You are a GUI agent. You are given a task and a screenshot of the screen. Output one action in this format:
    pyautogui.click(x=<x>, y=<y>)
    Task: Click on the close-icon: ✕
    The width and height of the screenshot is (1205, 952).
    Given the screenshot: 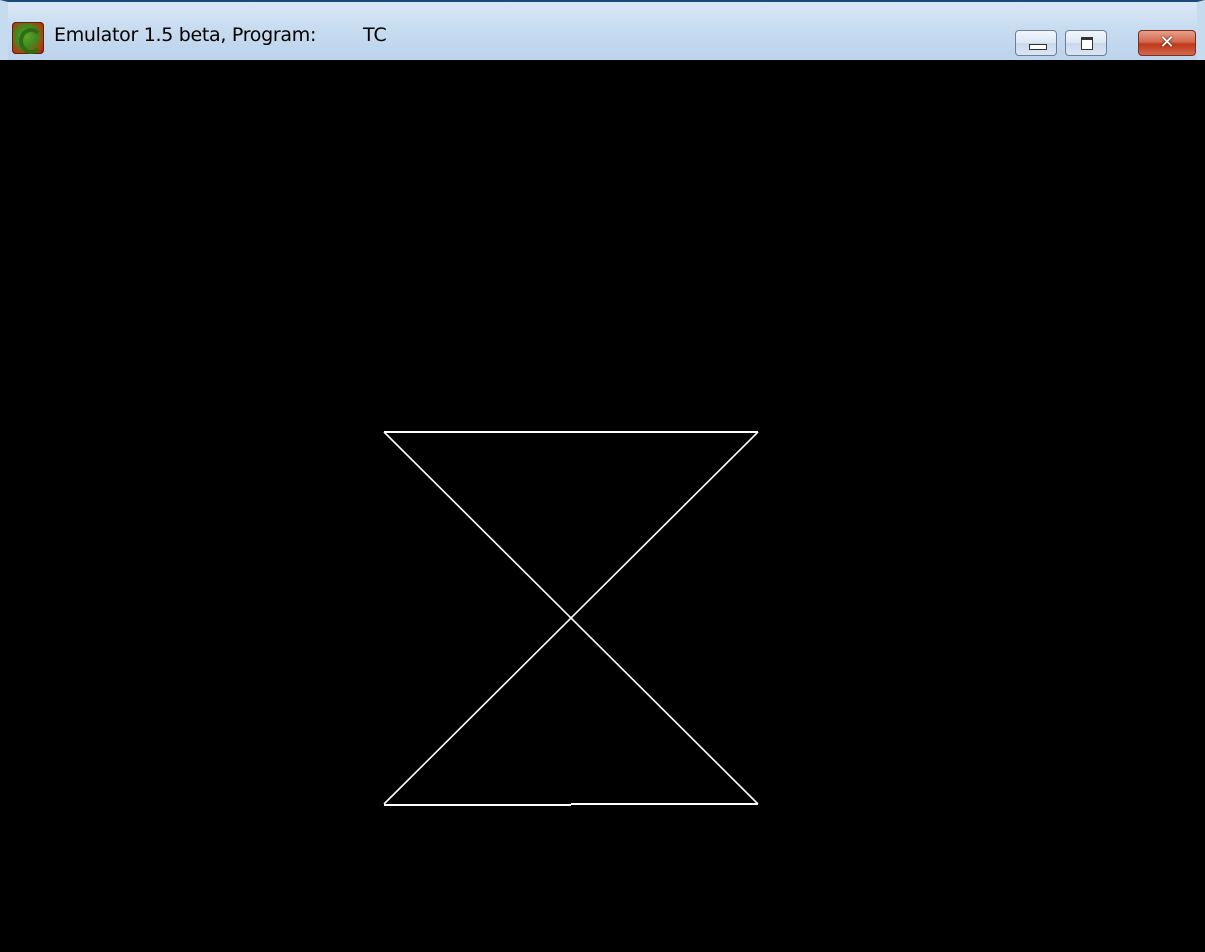 What is the action you would take?
    pyautogui.click(x=1167, y=42)
    